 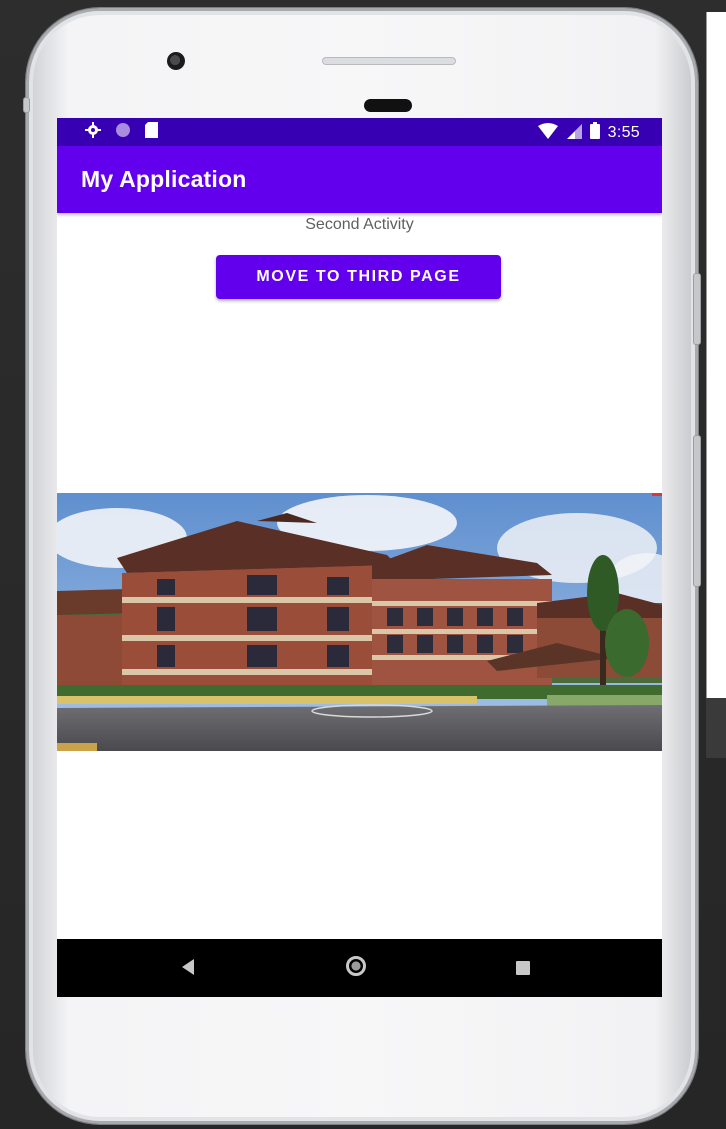 What do you see at coordinates (188, 967) in the screenshot?
I see `back-icon` at bounding box center [188, 967].